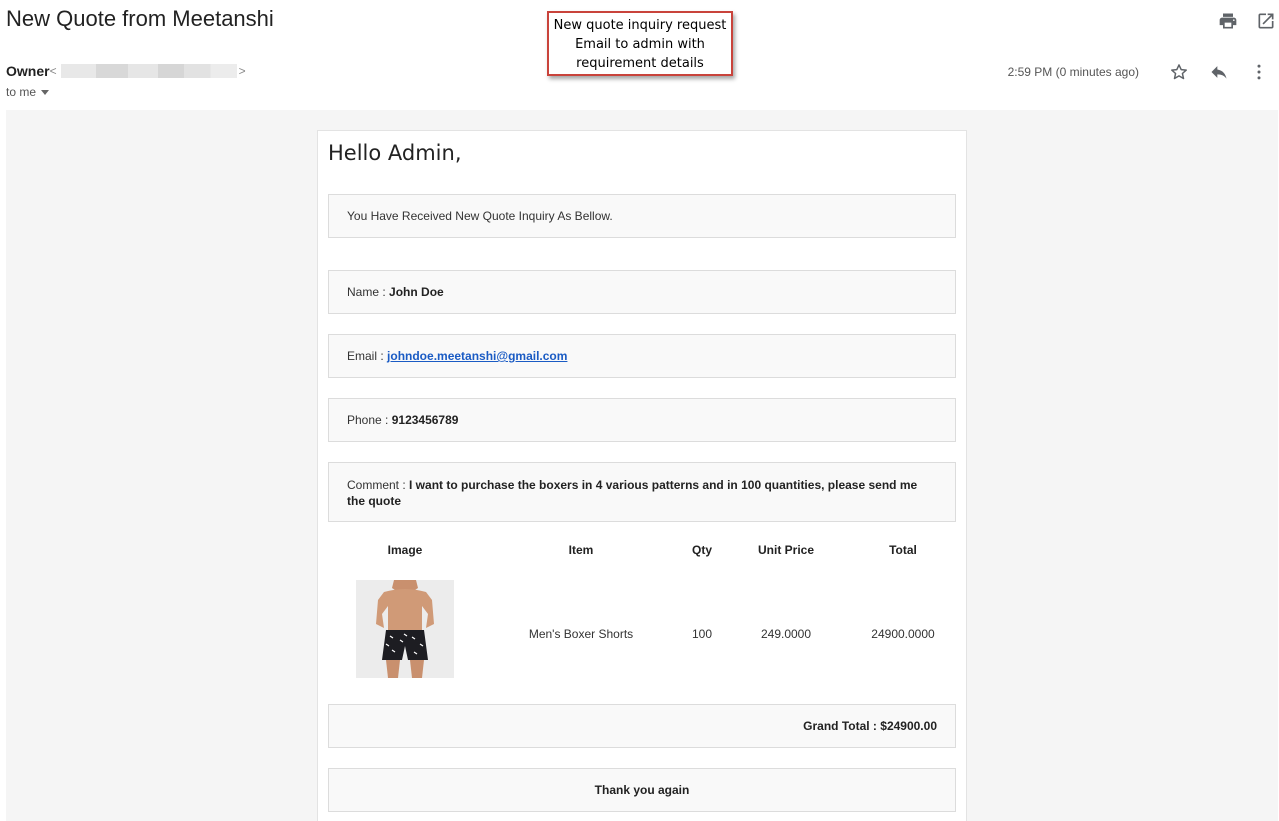 This screenshot has height=821, width=1279. I want to click on recipient-details-toggle: to me, so click(28, 92).